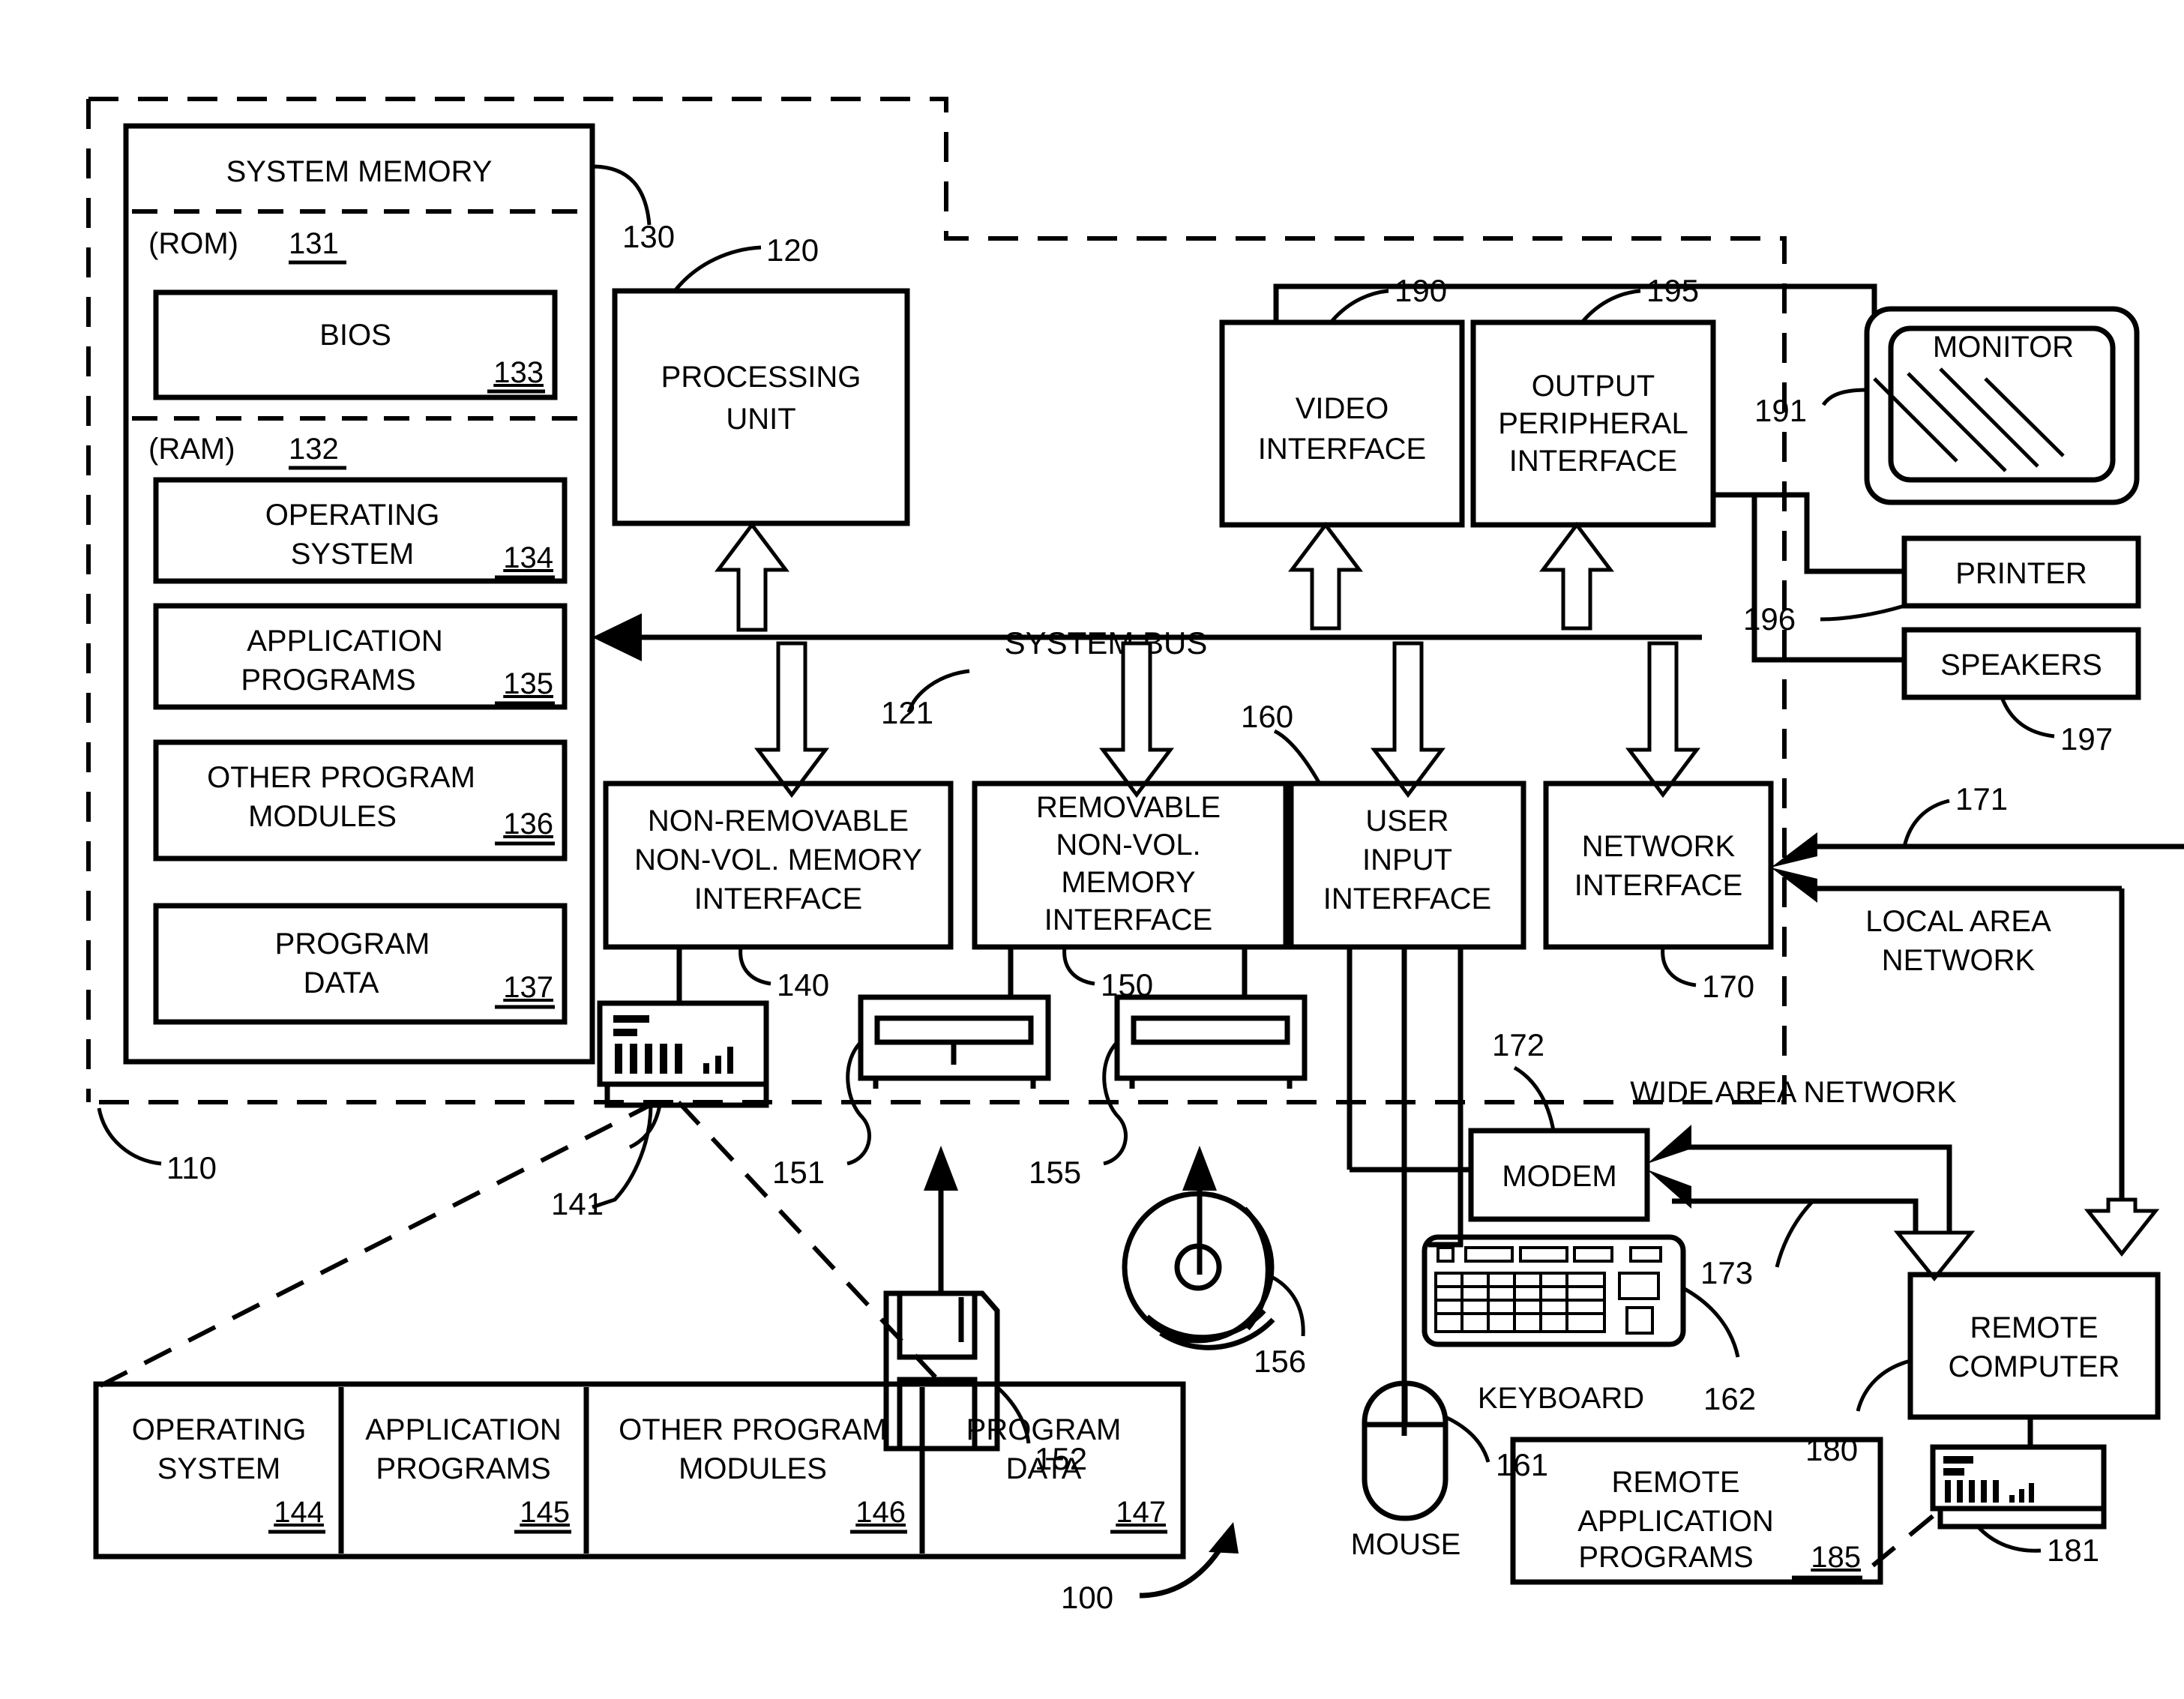 Image resolution: width=2184 pixels, height=1699 pixels. I want to click on optical-drive-body, so click(1211, 1037).